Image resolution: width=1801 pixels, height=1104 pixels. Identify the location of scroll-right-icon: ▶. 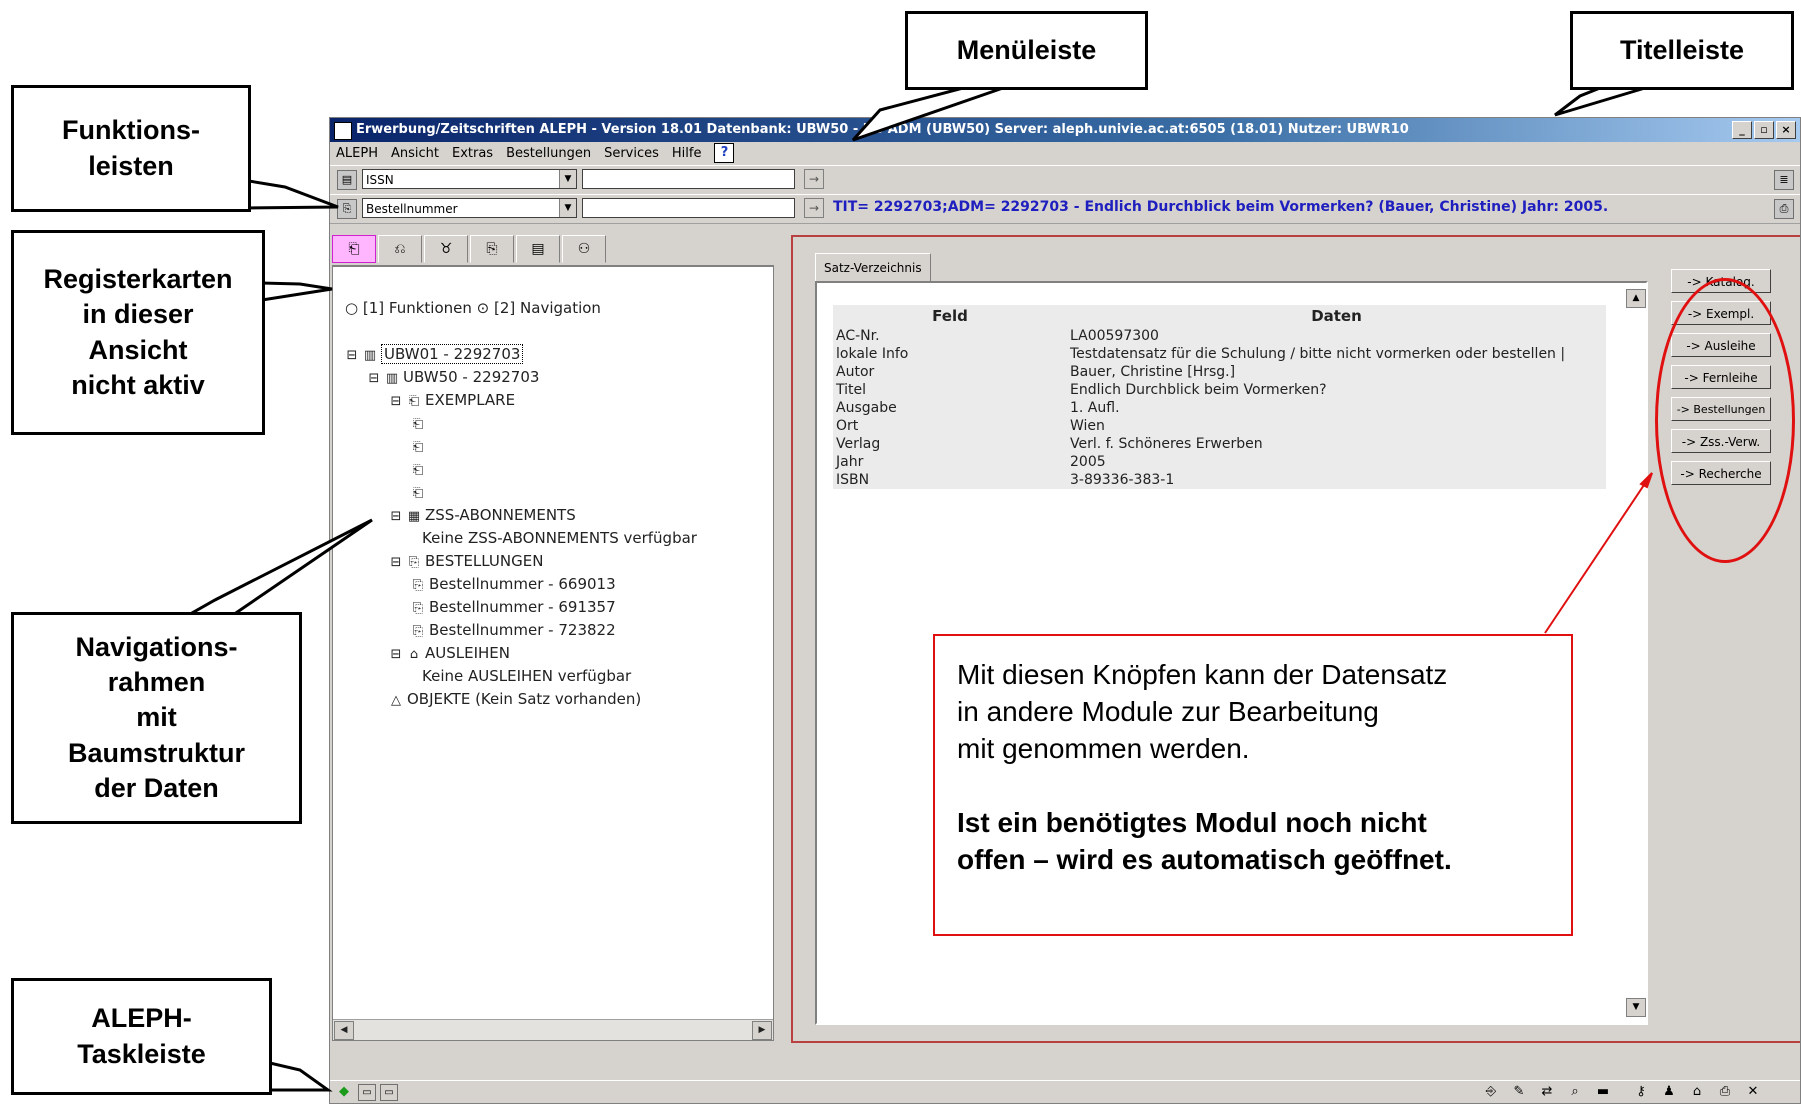
(762, 1030).